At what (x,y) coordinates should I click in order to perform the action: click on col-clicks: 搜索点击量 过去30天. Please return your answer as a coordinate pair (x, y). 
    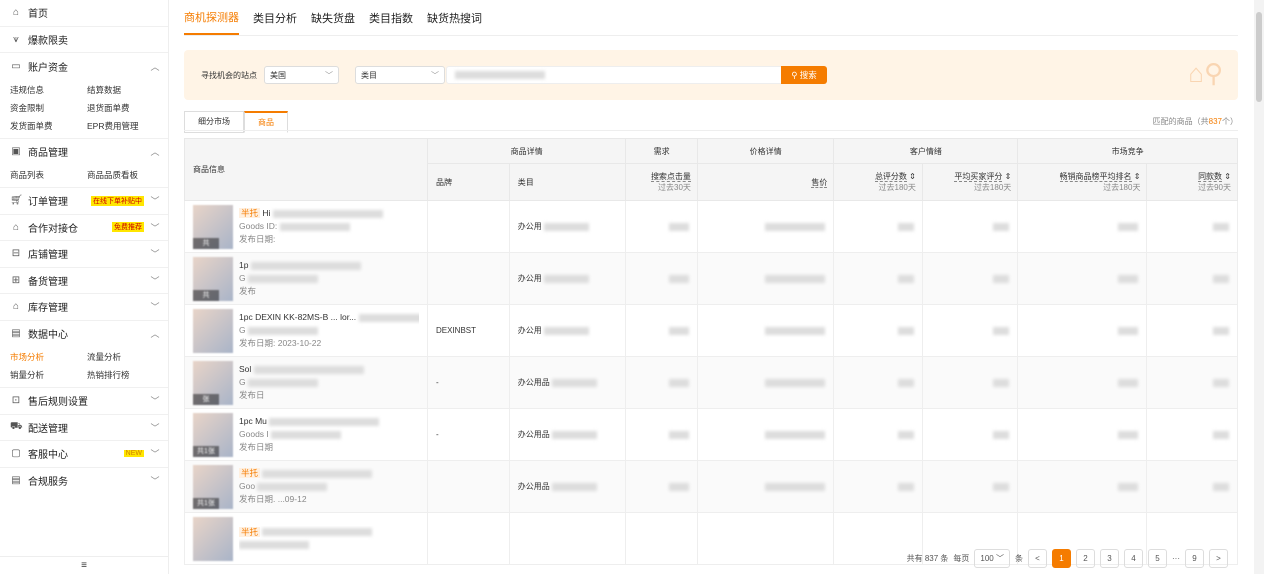
    Looking at the image, I should click on (661, 182).